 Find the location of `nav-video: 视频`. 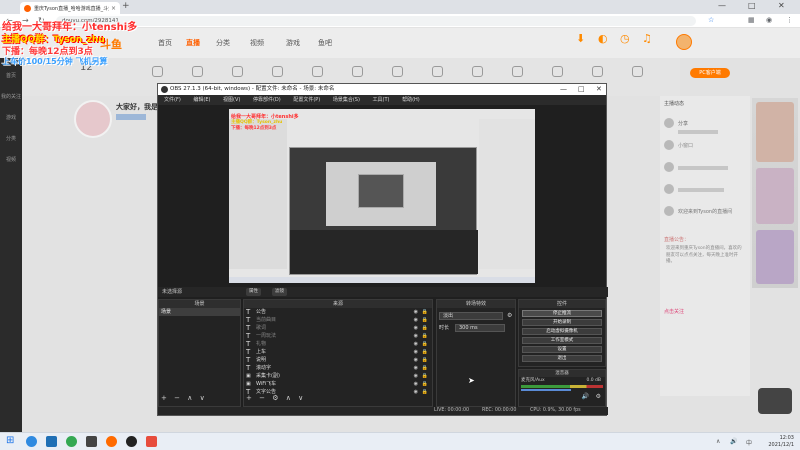

nav-video: 视频 is located at coordinates (257, 43).